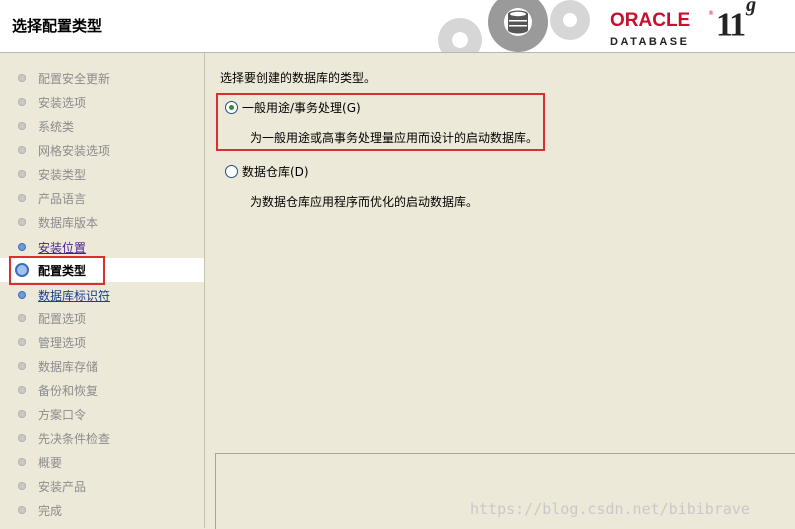  I want to click on radio-data-warehouse, so click(231, 171).